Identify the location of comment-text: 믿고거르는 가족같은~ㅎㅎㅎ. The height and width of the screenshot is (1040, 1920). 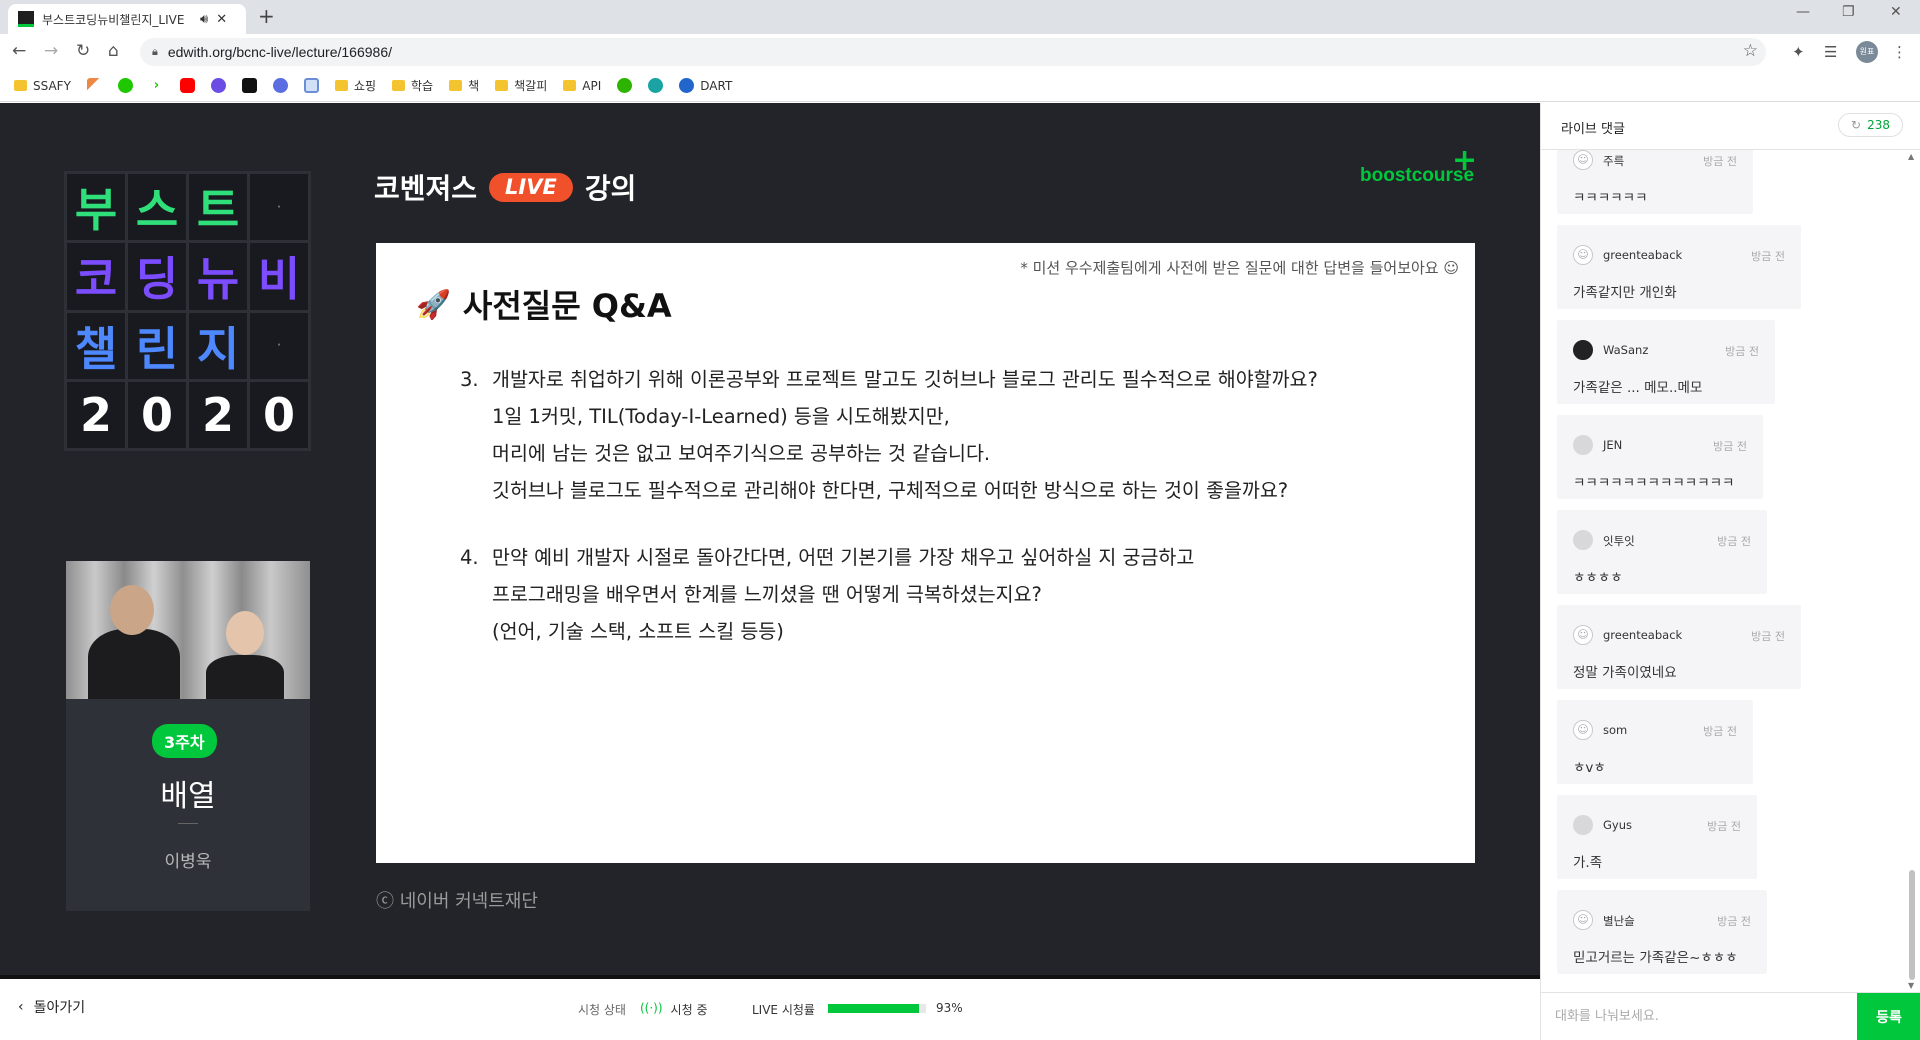
(1655, 958).